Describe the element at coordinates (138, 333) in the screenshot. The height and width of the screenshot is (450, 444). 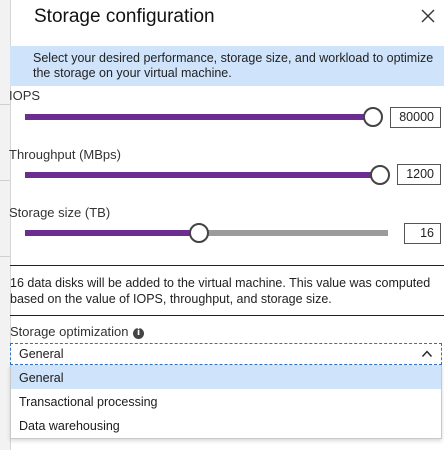
I see `info-icon: i` at that location.